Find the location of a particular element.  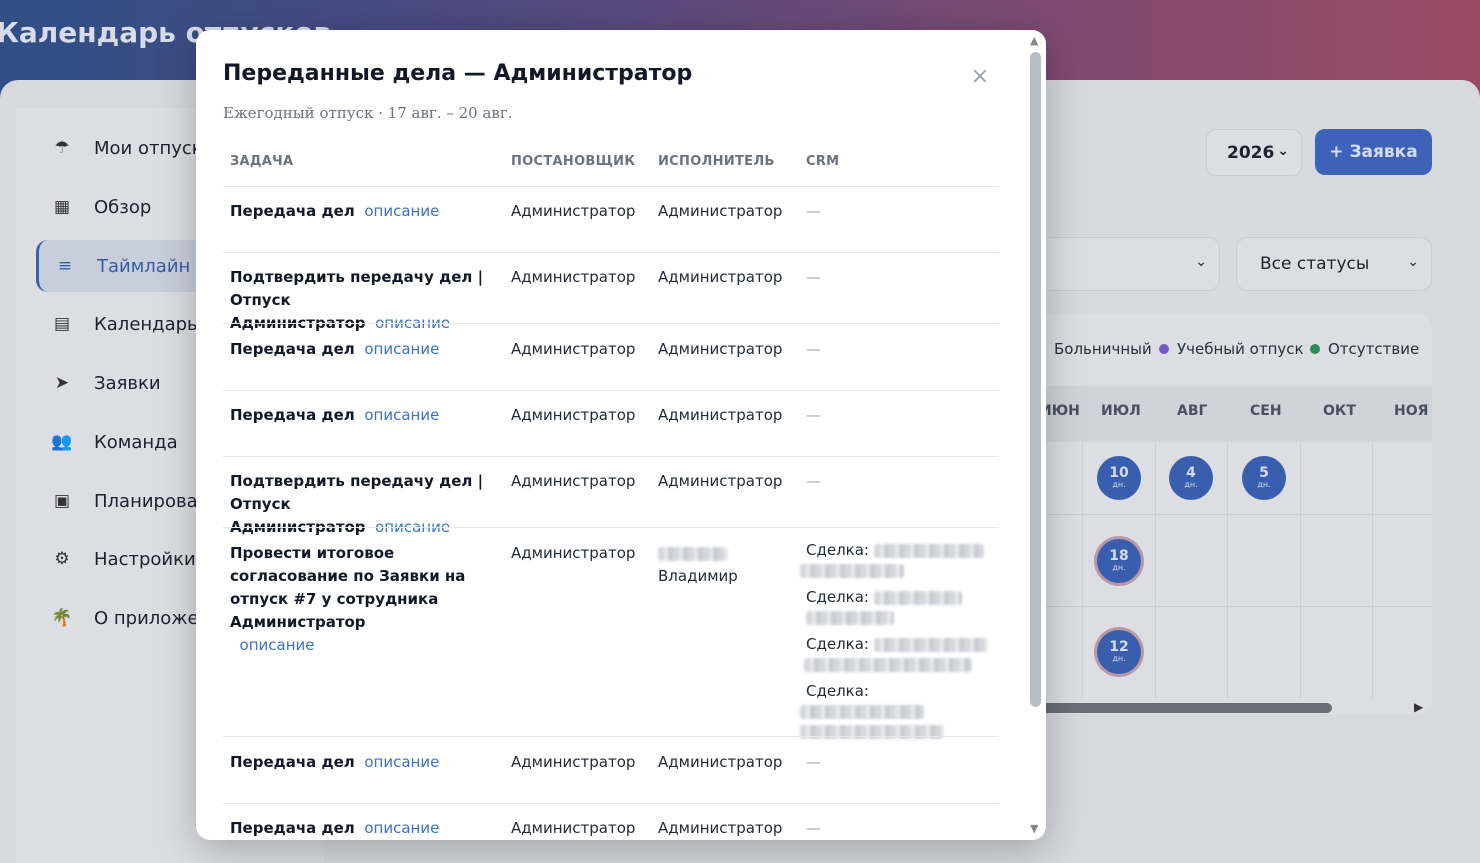

gear-icon: ⚙ is located at coordinates (62, 559).